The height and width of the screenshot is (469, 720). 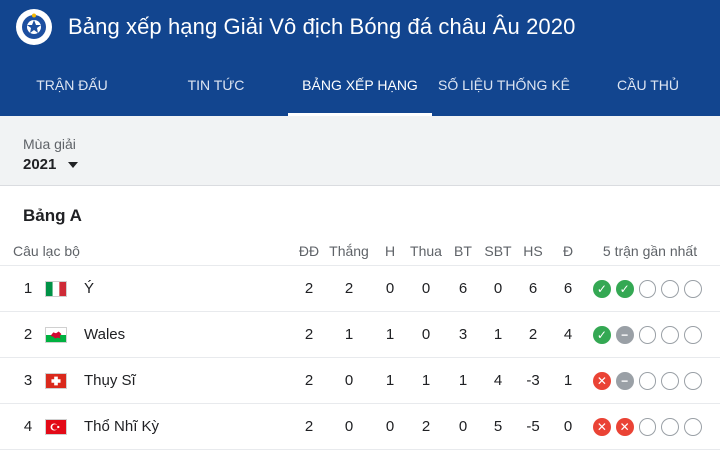 What do you see at coordinates (52, 215) in the screenshot?
I see `group-title: Bảng A` at bounding box center [52, 215].